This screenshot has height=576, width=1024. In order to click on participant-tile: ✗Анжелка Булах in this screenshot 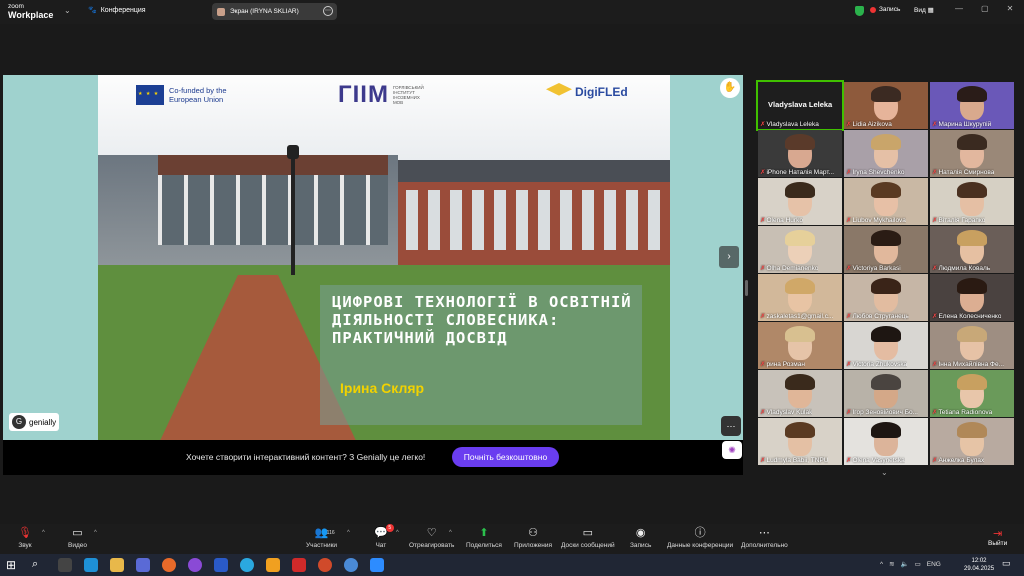, I will do `click(972, 441)`.